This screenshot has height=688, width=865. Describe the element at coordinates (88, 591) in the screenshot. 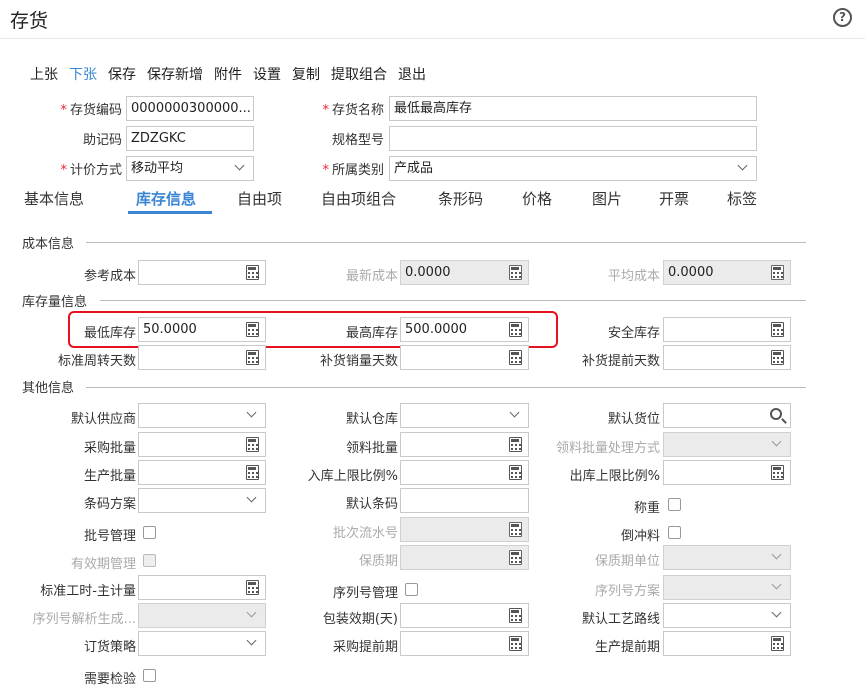

I see `std-hours-label: 标准工时-主计量` at that location.